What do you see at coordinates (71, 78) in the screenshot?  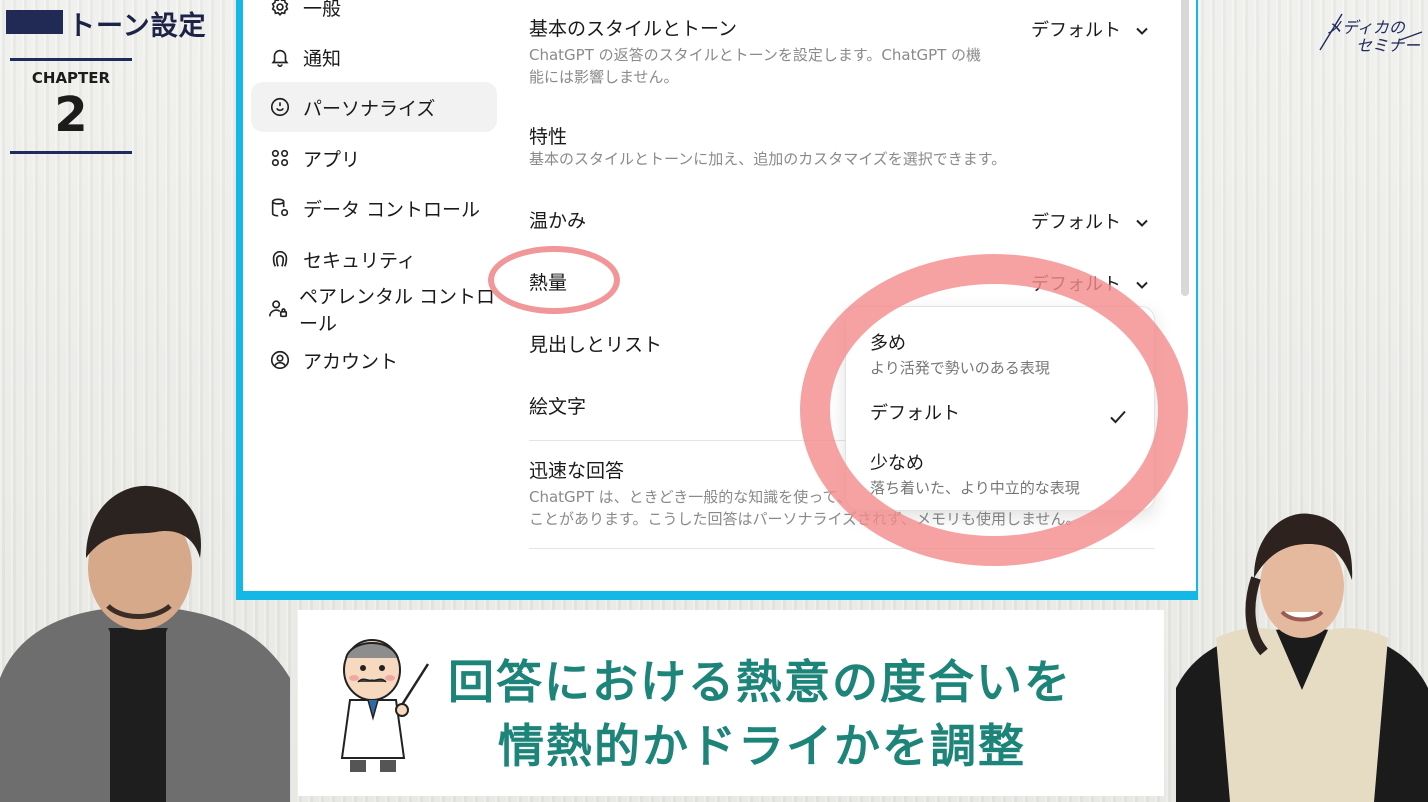 I see `chapter-label: CHAPTER` at bounding box center [71, 78].